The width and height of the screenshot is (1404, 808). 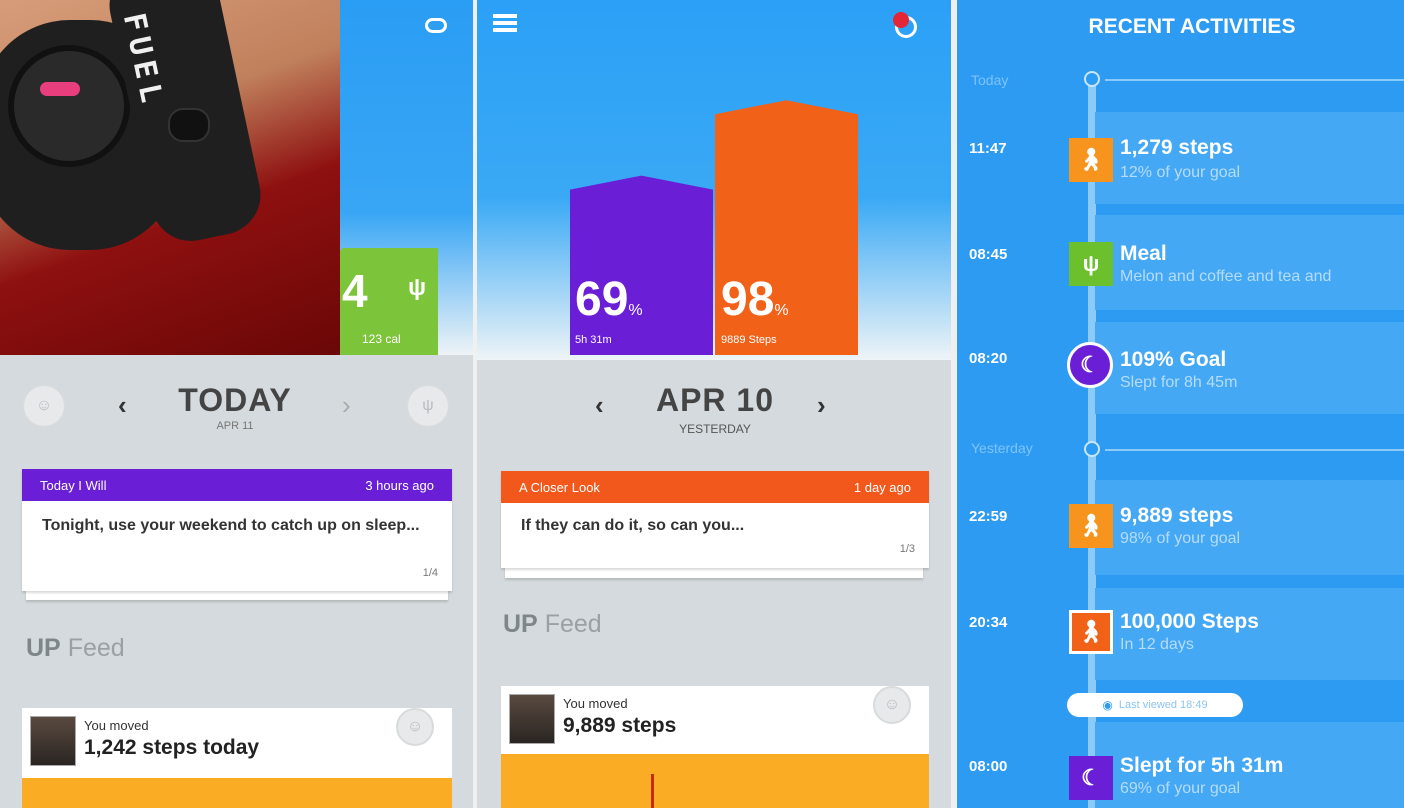 I want to click on mood-smile-icon: ☺, so click(x=44, y=406).